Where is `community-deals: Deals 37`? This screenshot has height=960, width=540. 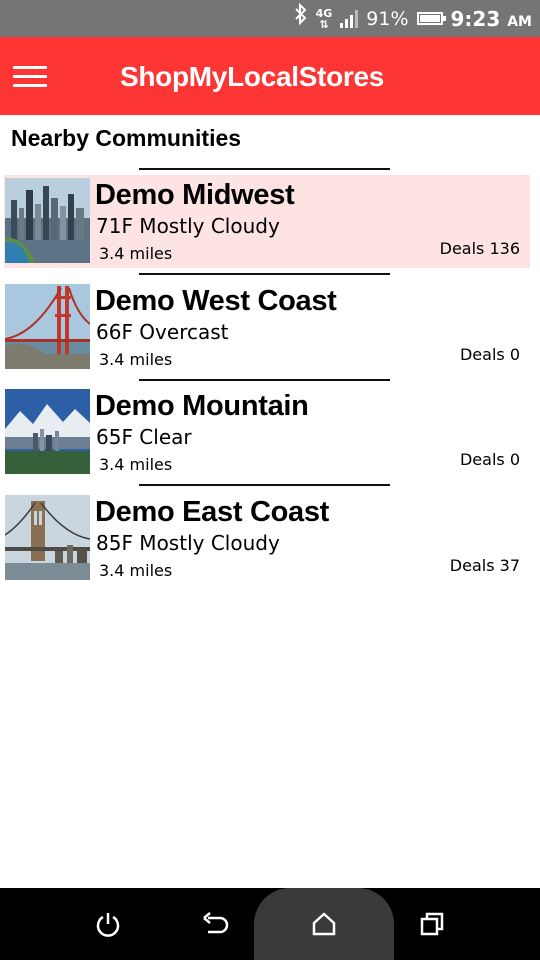
community-deals: Deals 37 is located at coordinates (484, 565).